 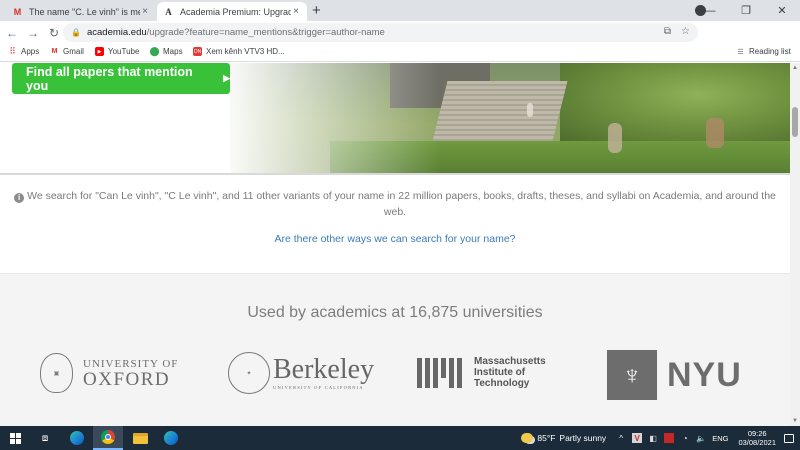 I want to click on bookmark-star-icon: ☆, so click(x=685, y=31).